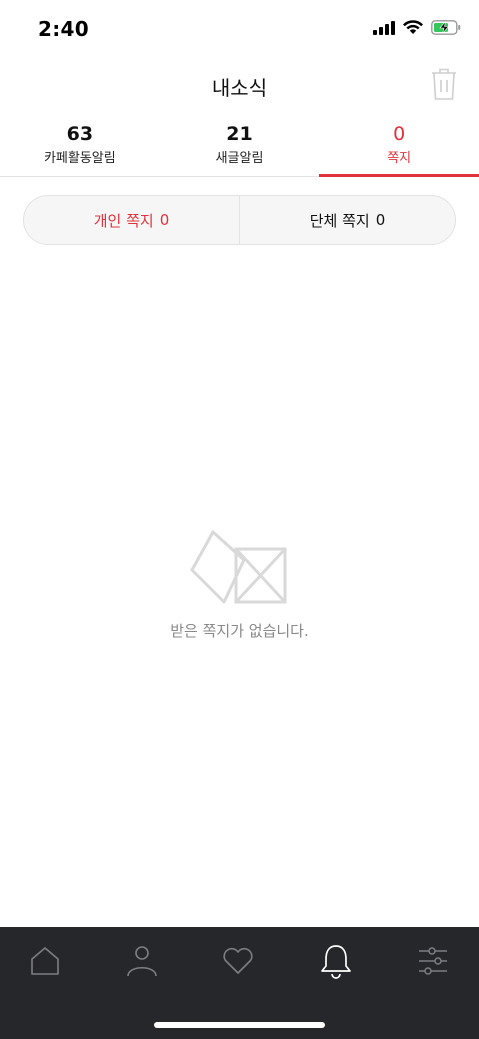  I want to click on tab-messages: 0 쪽지, so click(399, 145).